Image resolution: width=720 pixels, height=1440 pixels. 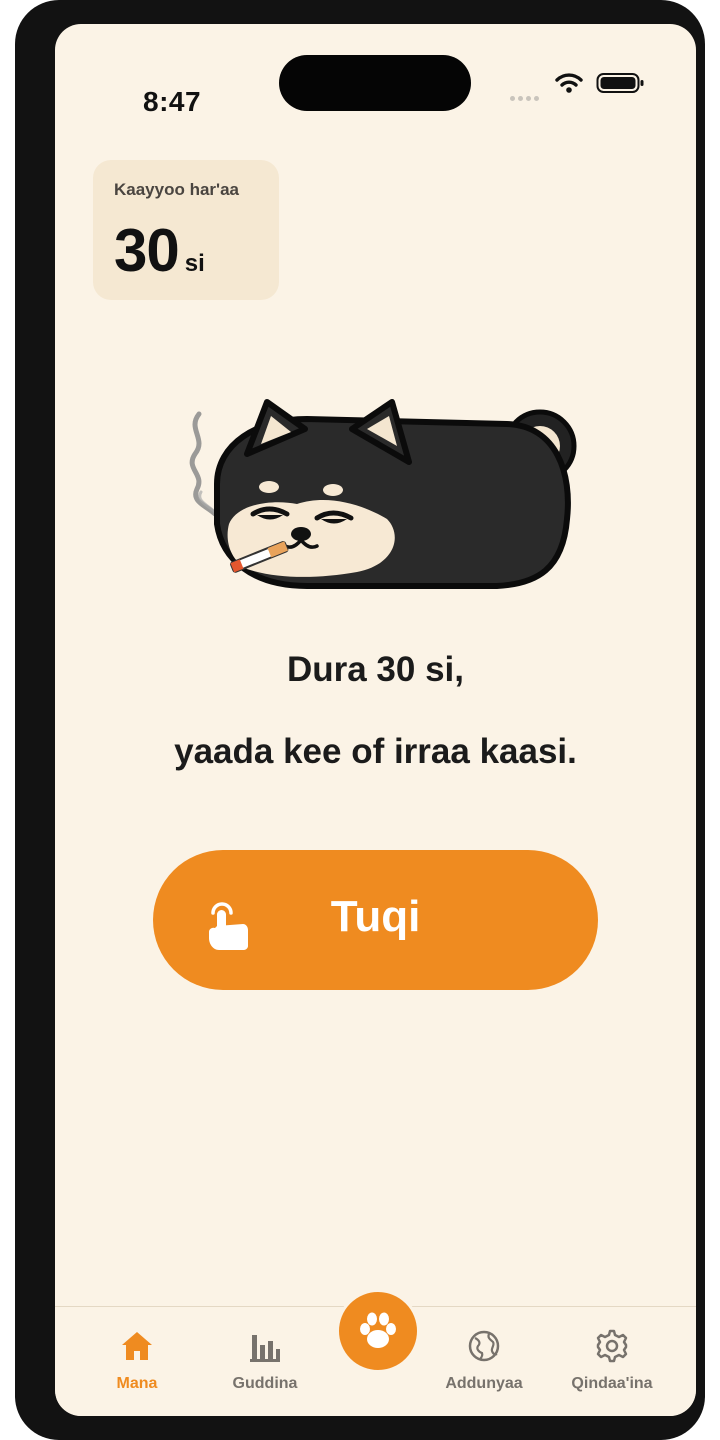 I want to click on gear-icon, so click(x=612, y=1346).